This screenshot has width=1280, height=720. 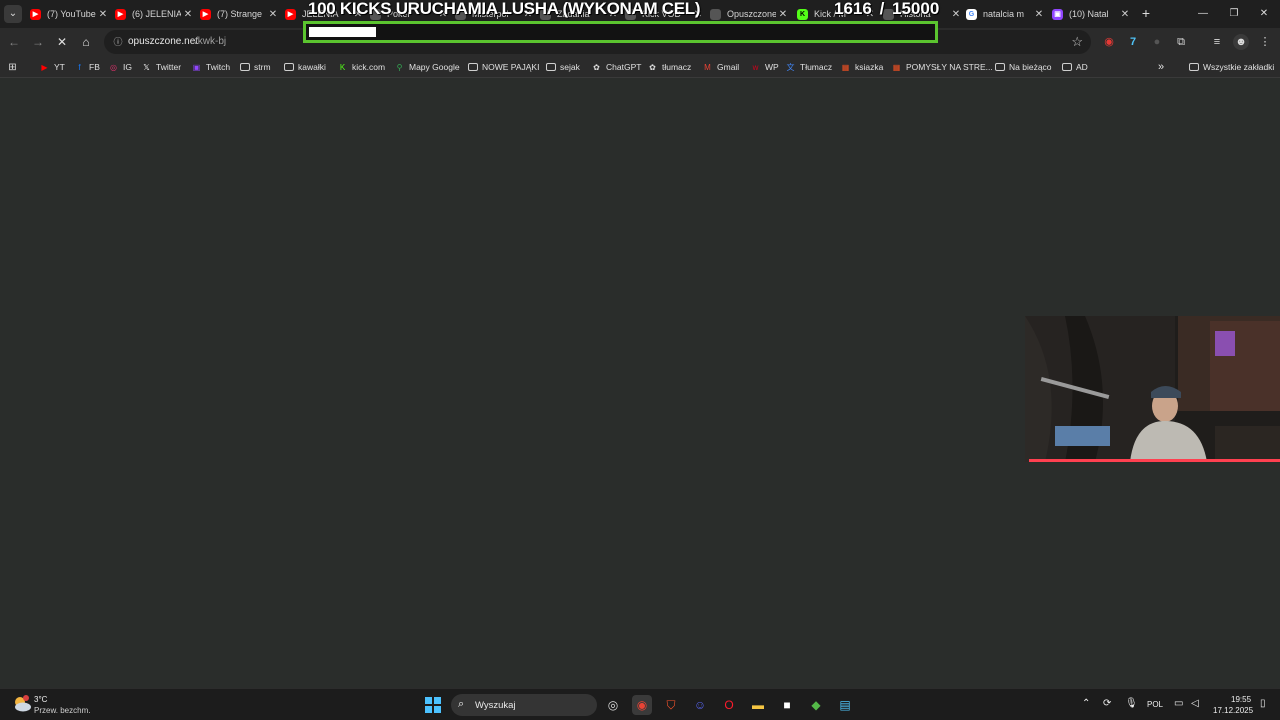 I want to click on bookmark-item: Kkick.com, so click(x=361, y=67).